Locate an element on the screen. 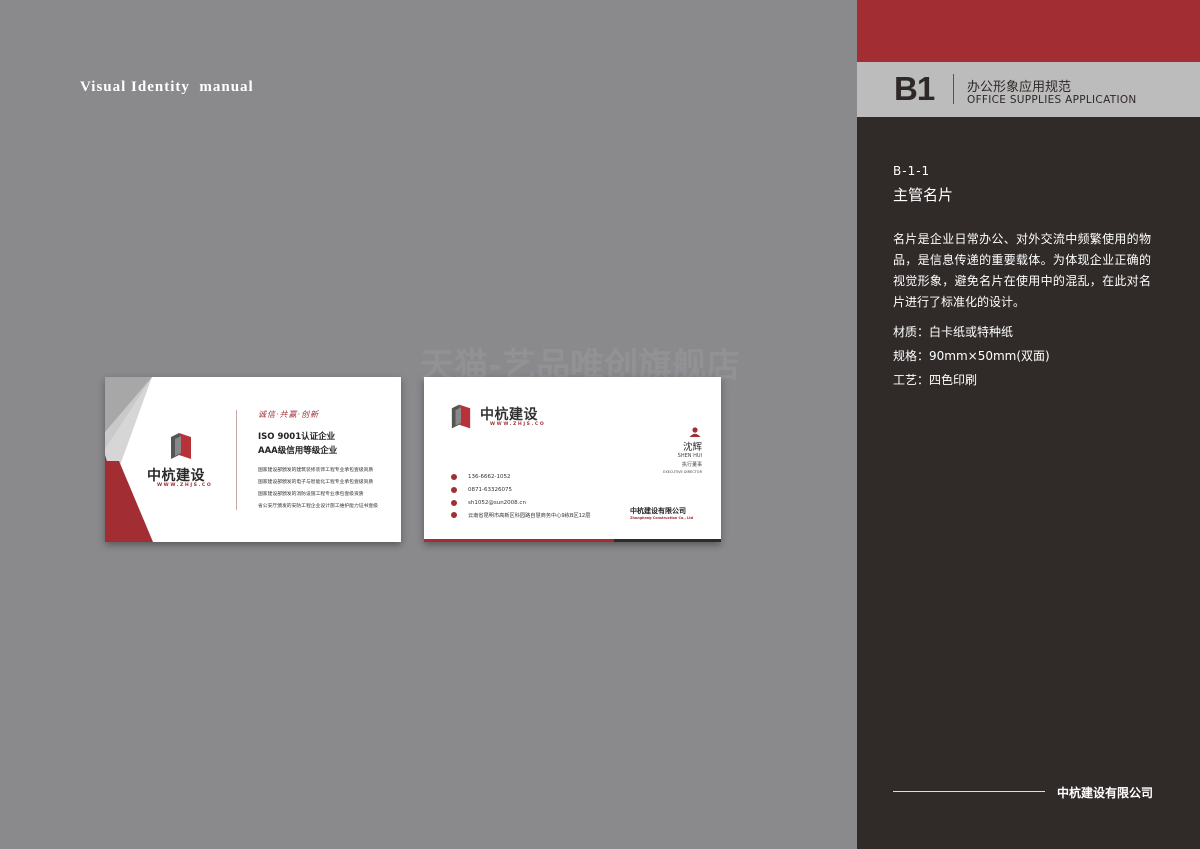  section-divider is located at coordinates (953, 89).